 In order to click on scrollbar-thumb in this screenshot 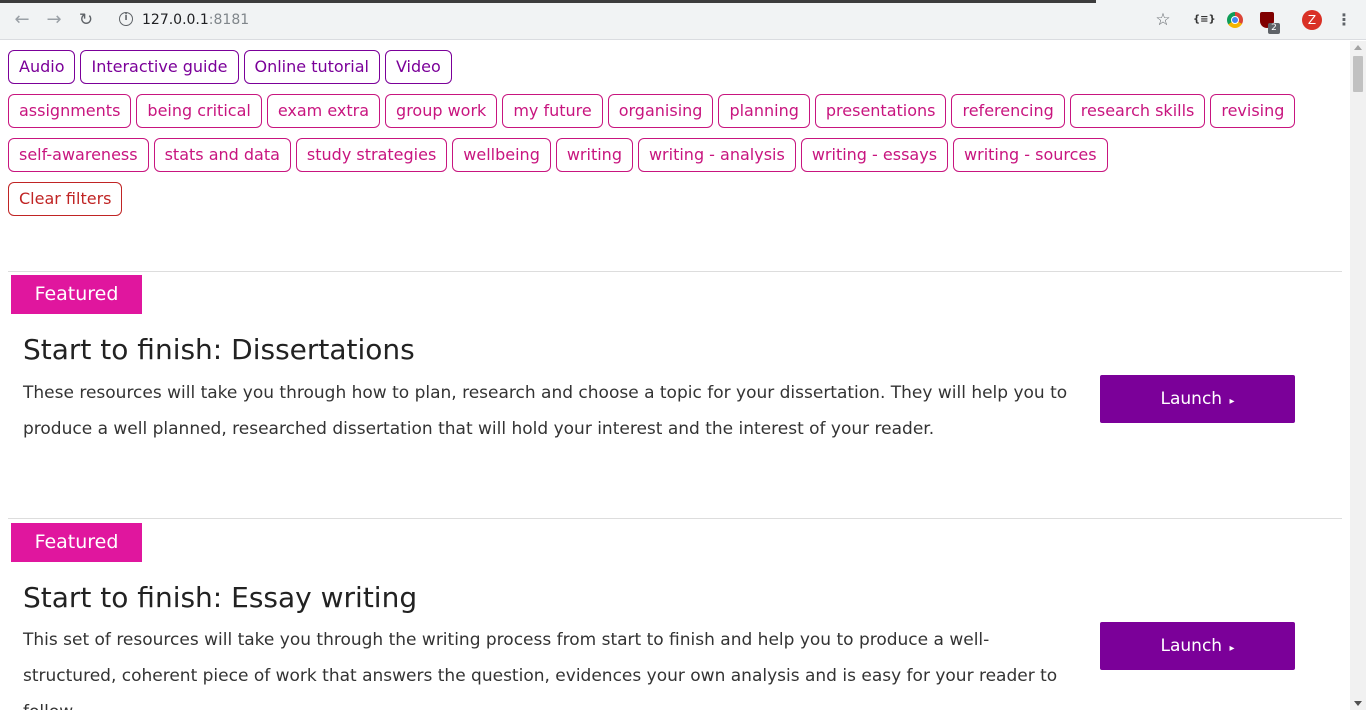, I will do `click(1358, 74)`.